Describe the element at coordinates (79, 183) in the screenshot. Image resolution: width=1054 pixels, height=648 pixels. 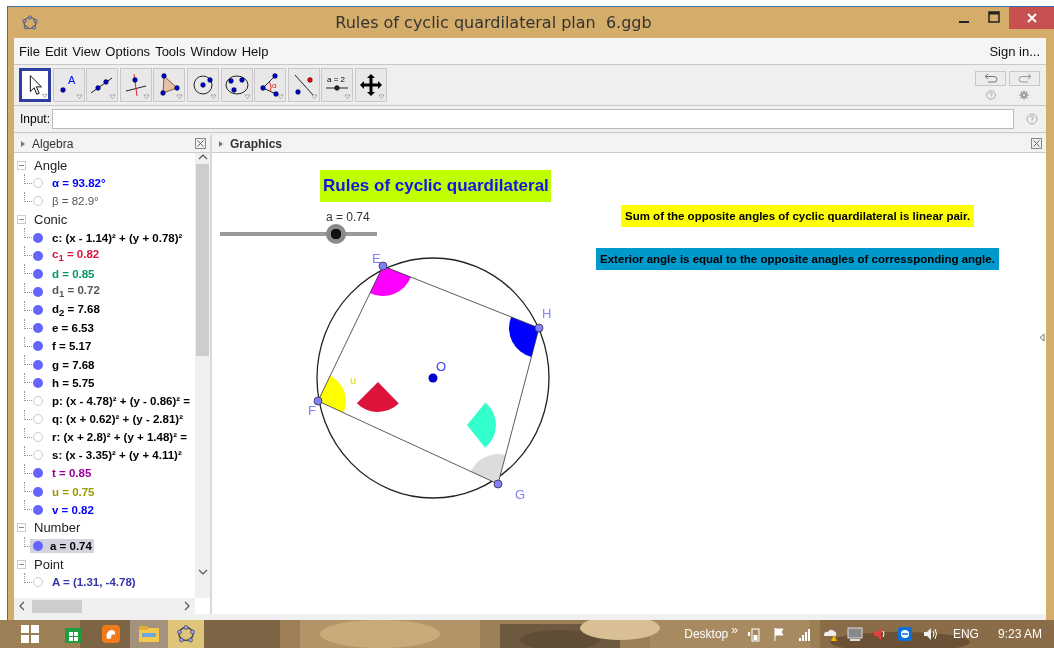
I see `algebra-entry: α = 93.82°` at that location.